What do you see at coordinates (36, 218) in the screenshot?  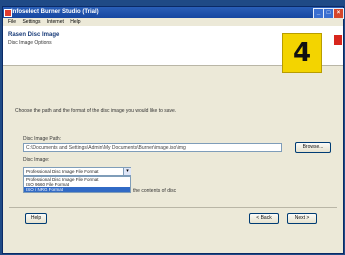 I see `help-button: Help` at bounding box center [36, 218].